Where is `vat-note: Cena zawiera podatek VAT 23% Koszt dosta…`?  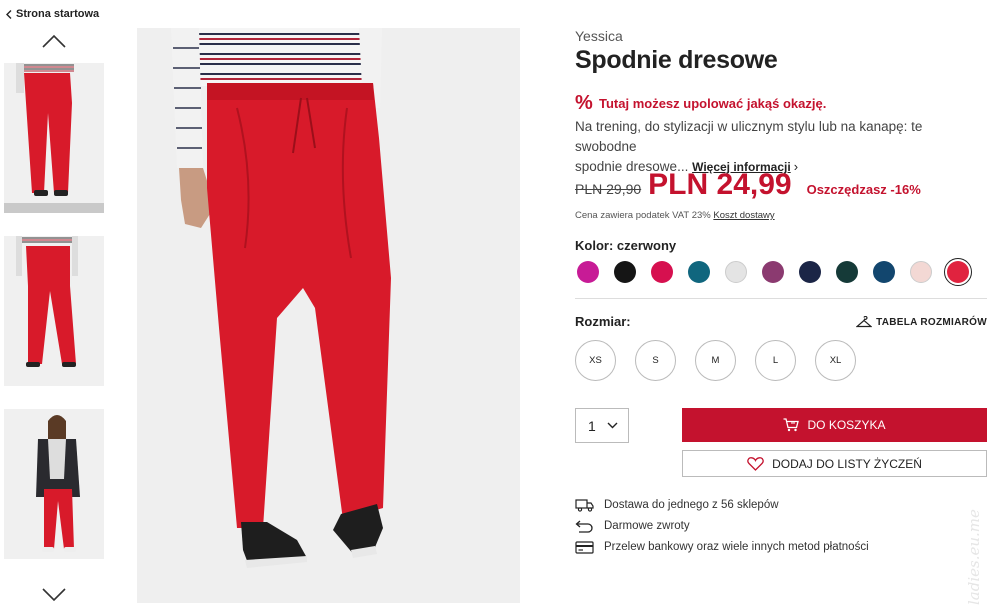 vat-note: Cena zawiera podatek VAT 23% Koszt dosta… is located at coordinates (675, 215).